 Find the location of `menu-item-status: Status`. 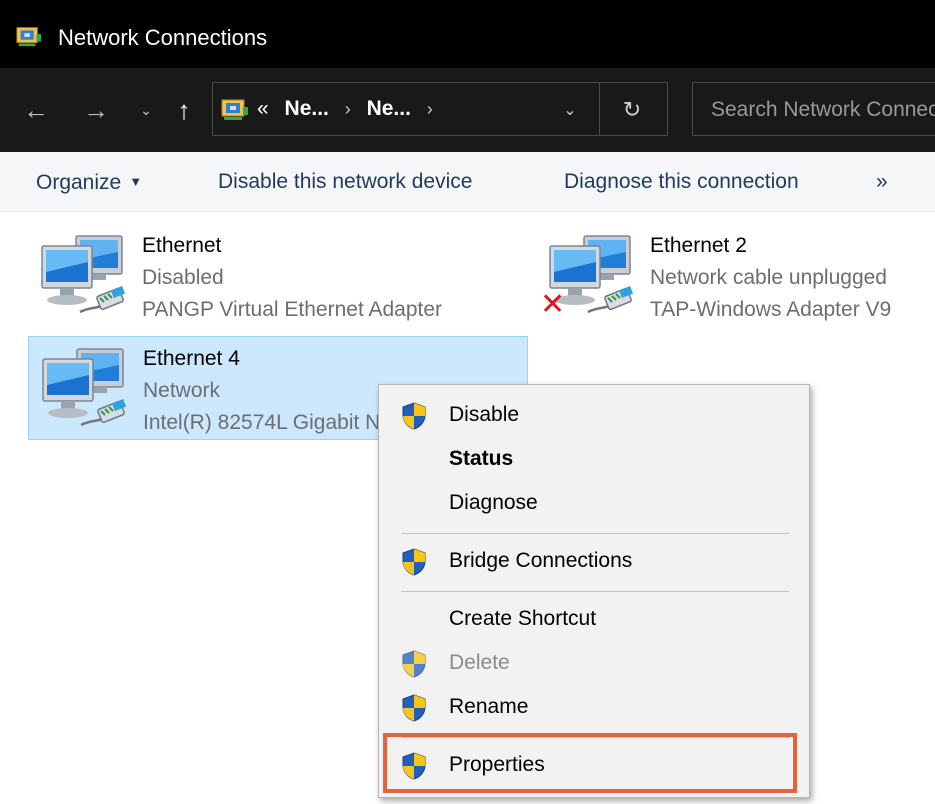

menu-item-status: Status is located at coordinates (594, 459).